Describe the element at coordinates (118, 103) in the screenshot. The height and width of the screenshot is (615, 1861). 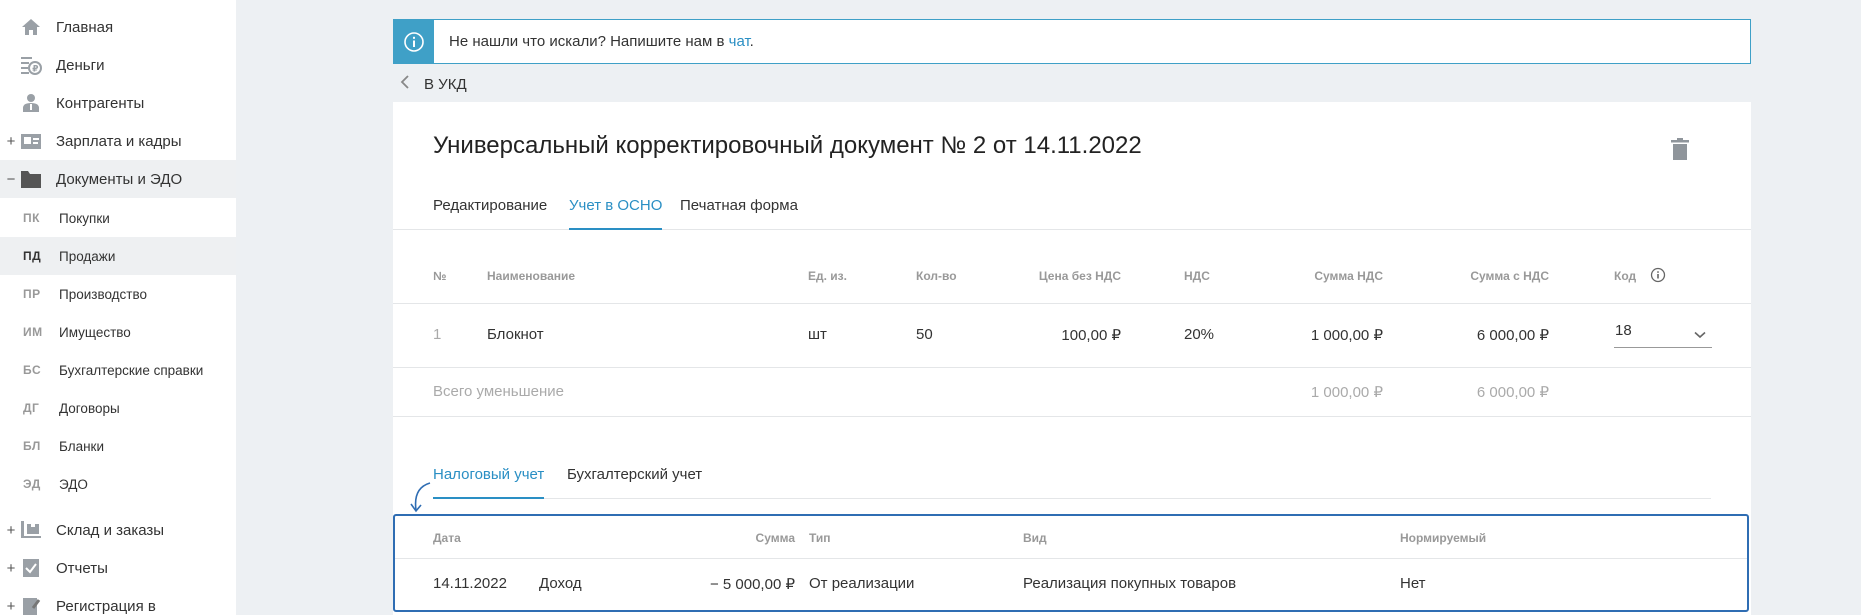
I see `sidebar-item-contractors: Контрагенты` at that location.